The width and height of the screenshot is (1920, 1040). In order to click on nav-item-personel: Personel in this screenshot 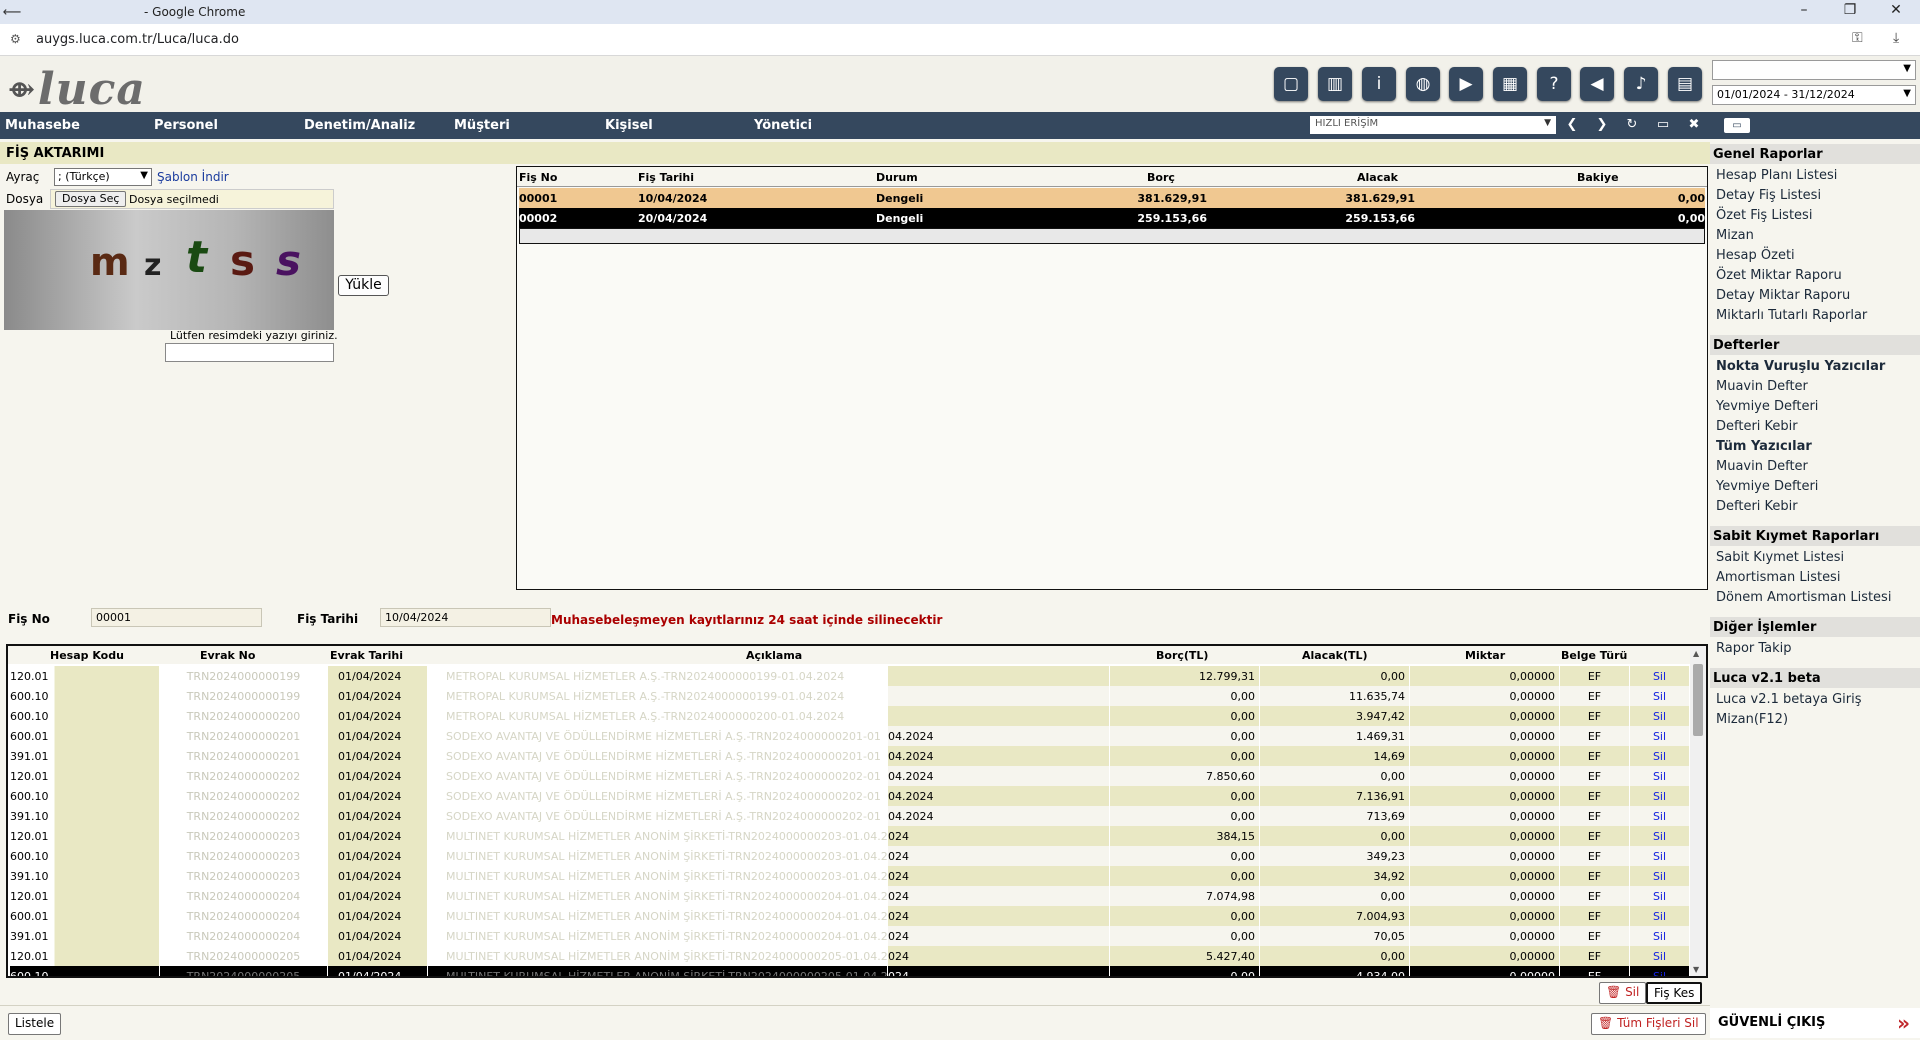, I will do `click(186, 125)`.